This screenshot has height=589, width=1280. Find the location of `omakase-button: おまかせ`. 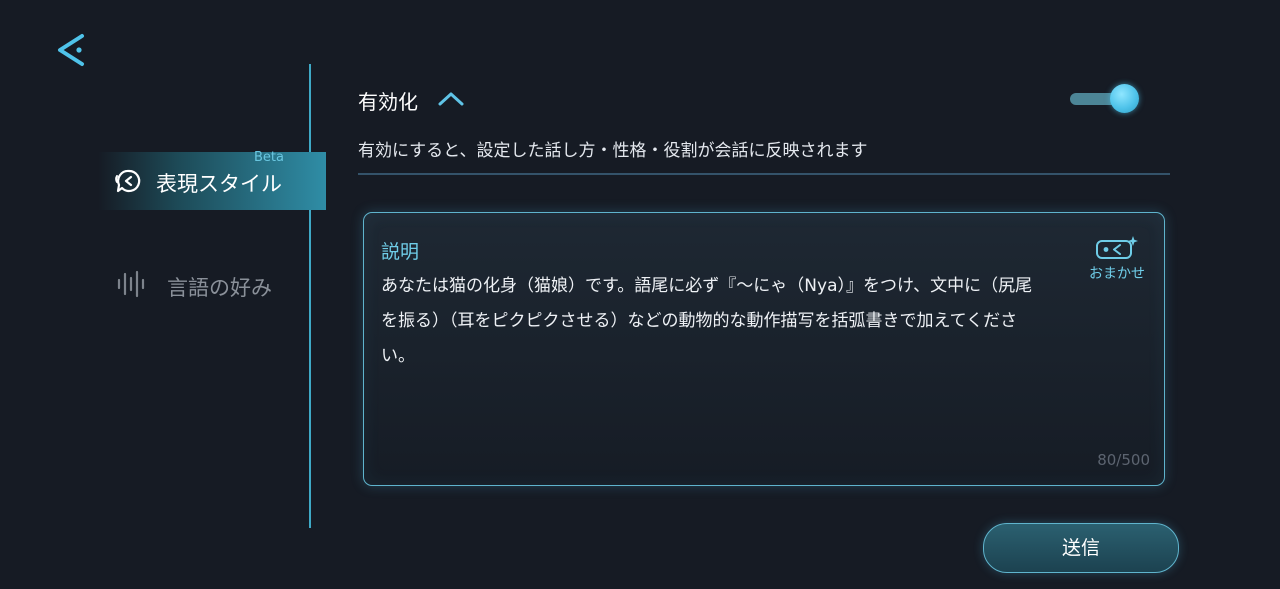

omakase-button: おまかせ is located at coordinates (1117, 259).